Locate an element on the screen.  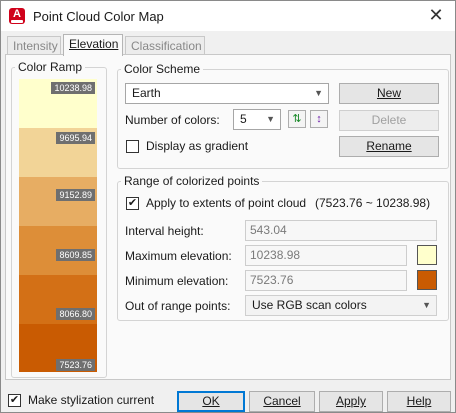
color-ramp-value-label: 9152.89 is located at coordinates (75, 195).